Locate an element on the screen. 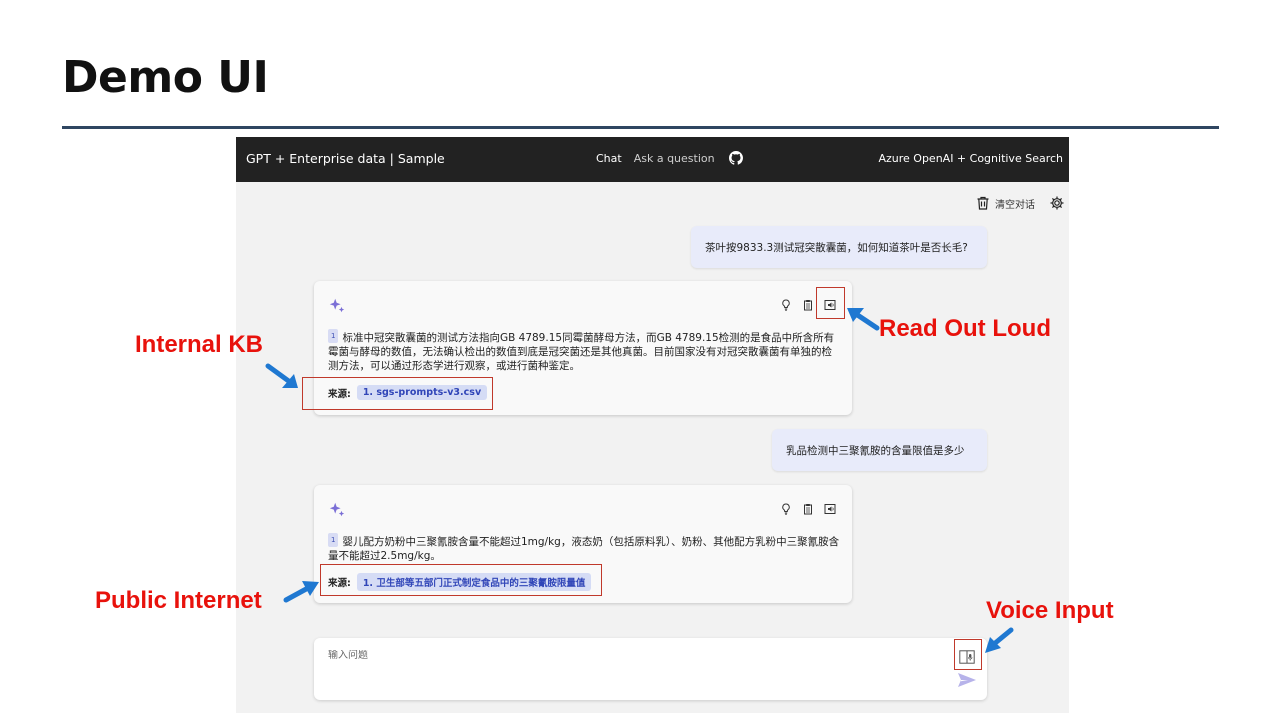 Image resolution: width=1280 pixels, height=720 pixels. highlight-read-out-loud is located at coordinates (830, 303).